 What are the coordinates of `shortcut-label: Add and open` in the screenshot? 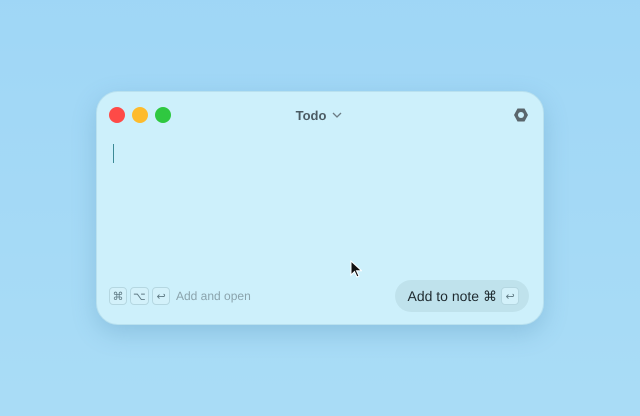 It's located at (213, 296).